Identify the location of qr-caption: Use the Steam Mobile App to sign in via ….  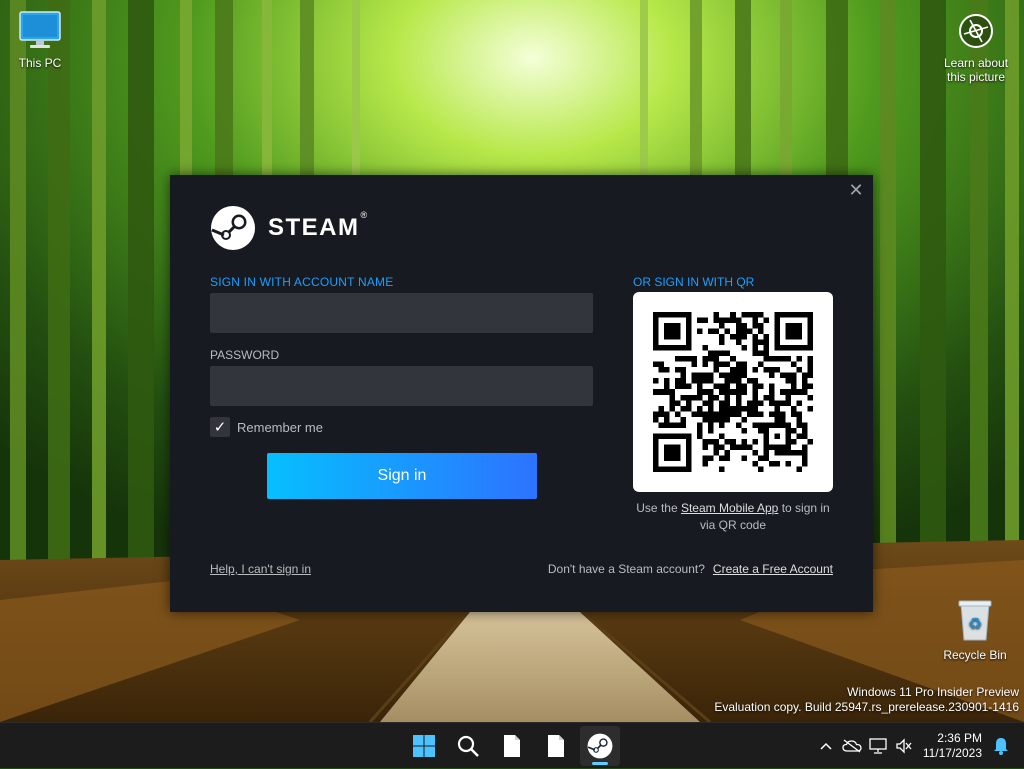
(733, 517).